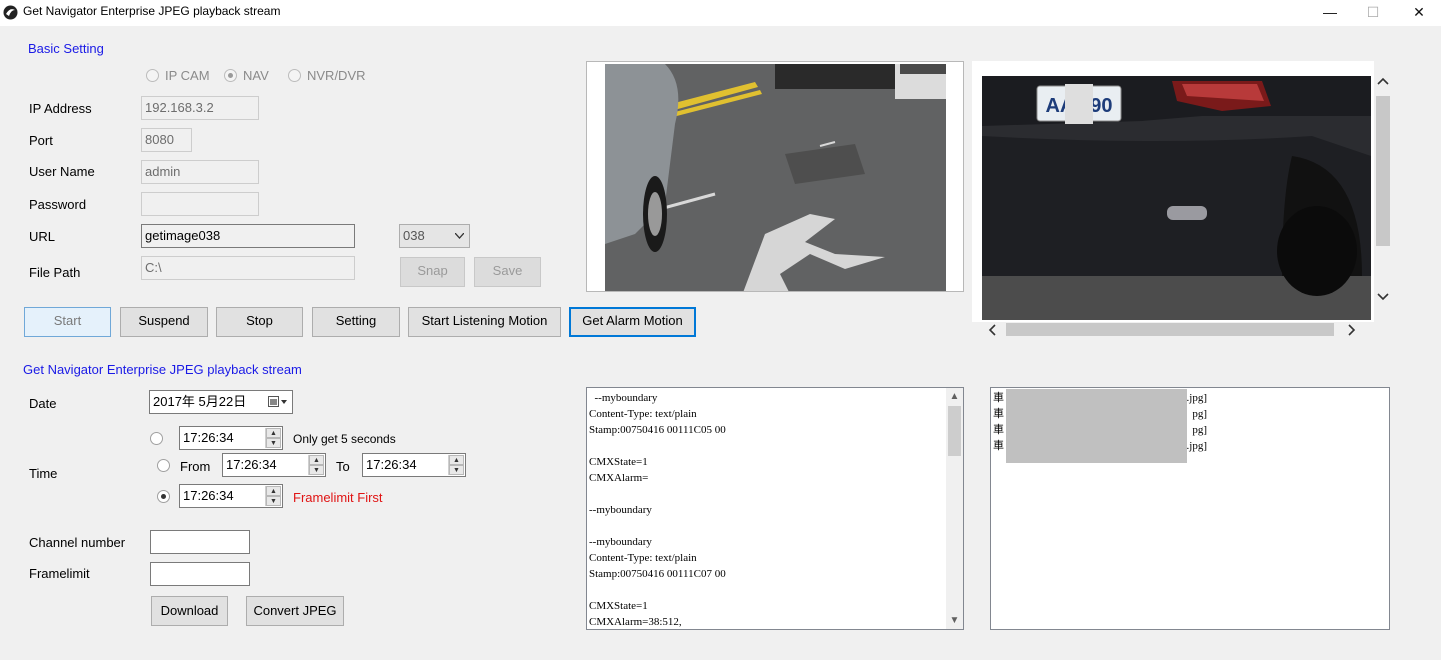 Image resolution: width=1441 pixels, height=660 pixels. Describe the element at coordinates (195, 466) in the screenshot. I see `from-label: From` at that location.